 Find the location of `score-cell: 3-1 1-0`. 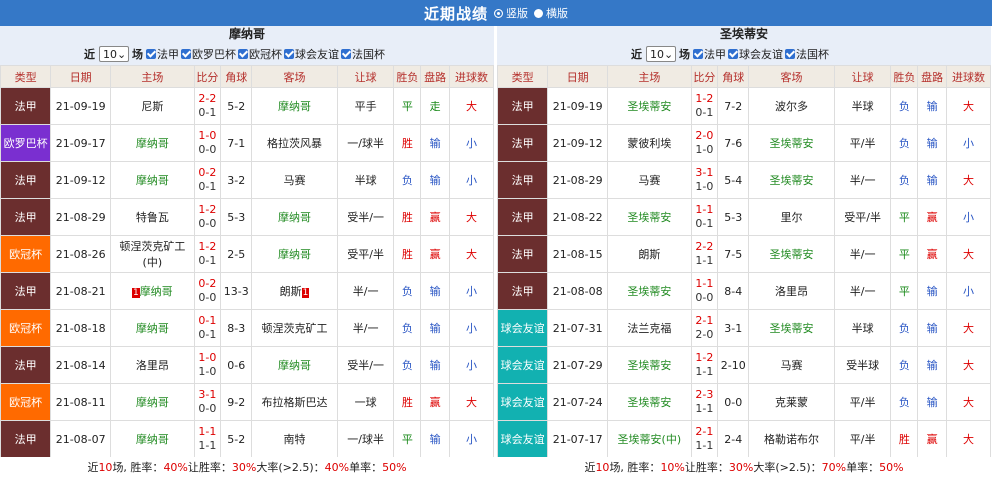

score-cell: 3-1 1-0 is located at coordinates (704, 180).